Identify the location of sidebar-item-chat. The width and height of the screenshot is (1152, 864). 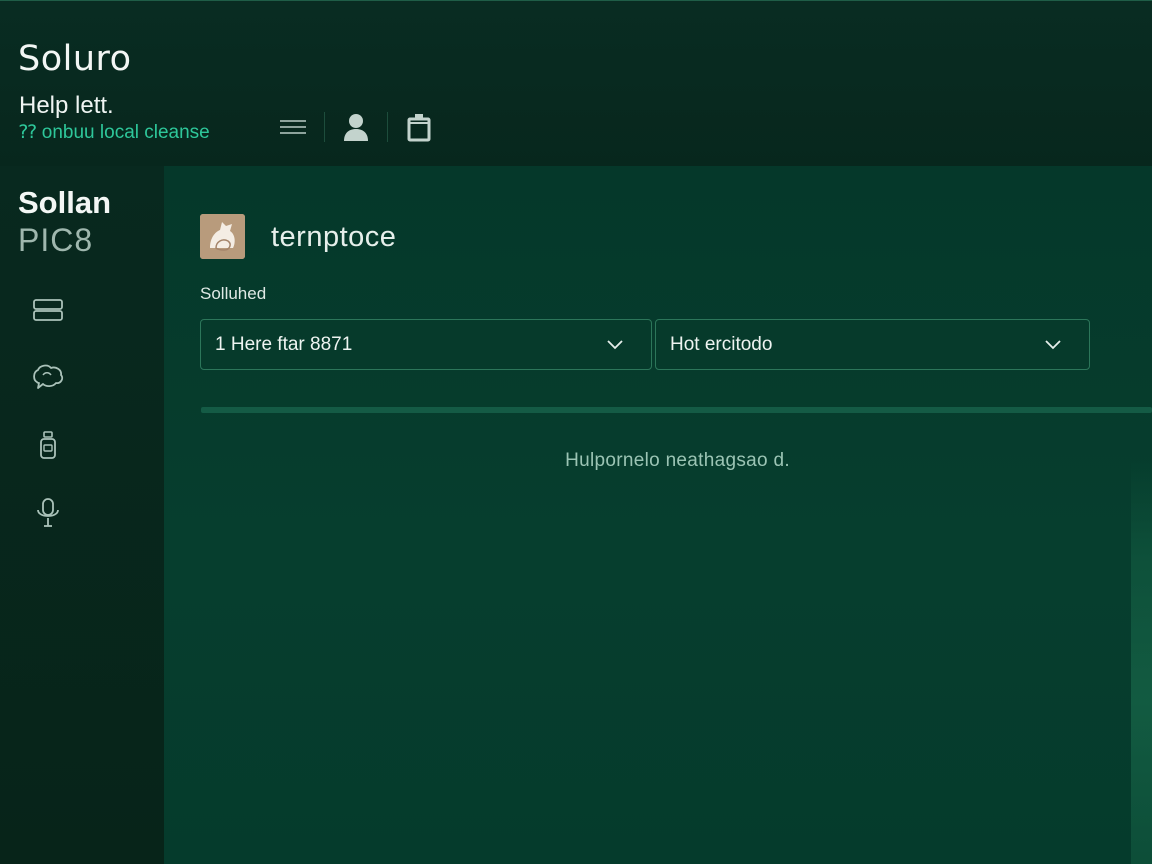
(48, 377).